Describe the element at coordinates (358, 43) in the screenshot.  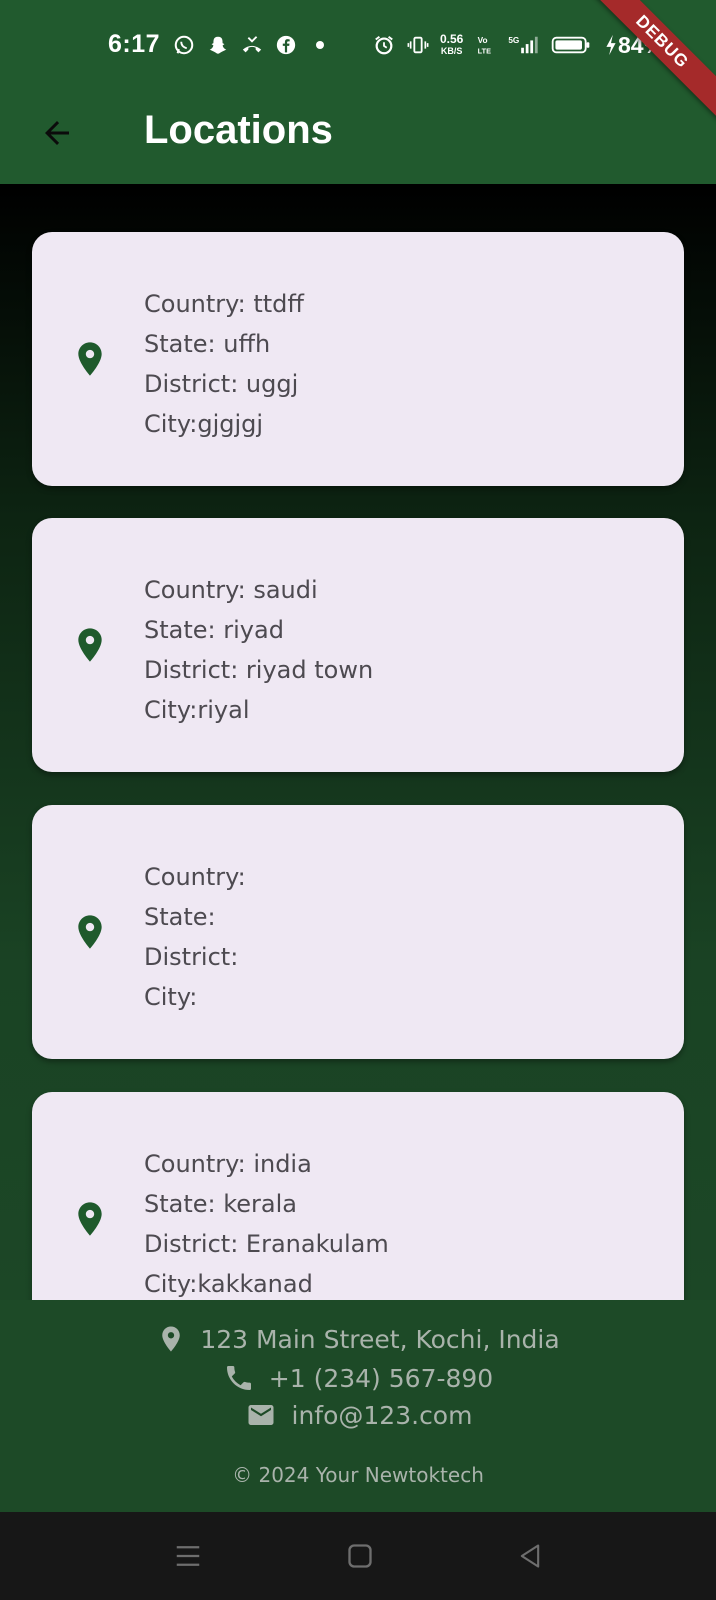
I see `status-bar: 6:17 0.56 KB/S Vo LTE 5G 84%` at that location.